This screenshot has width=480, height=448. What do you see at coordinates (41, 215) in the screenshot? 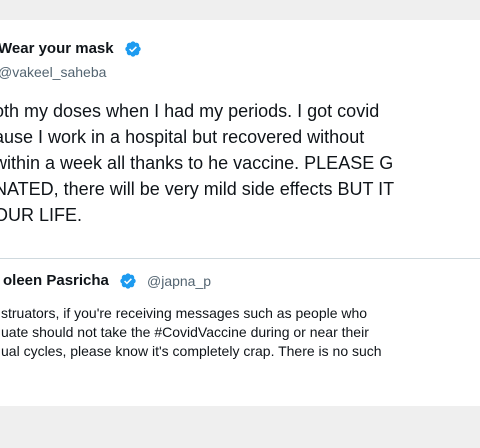
I see `tweet-text-line: OUR LIFE.` at bounding box center [41, 215].